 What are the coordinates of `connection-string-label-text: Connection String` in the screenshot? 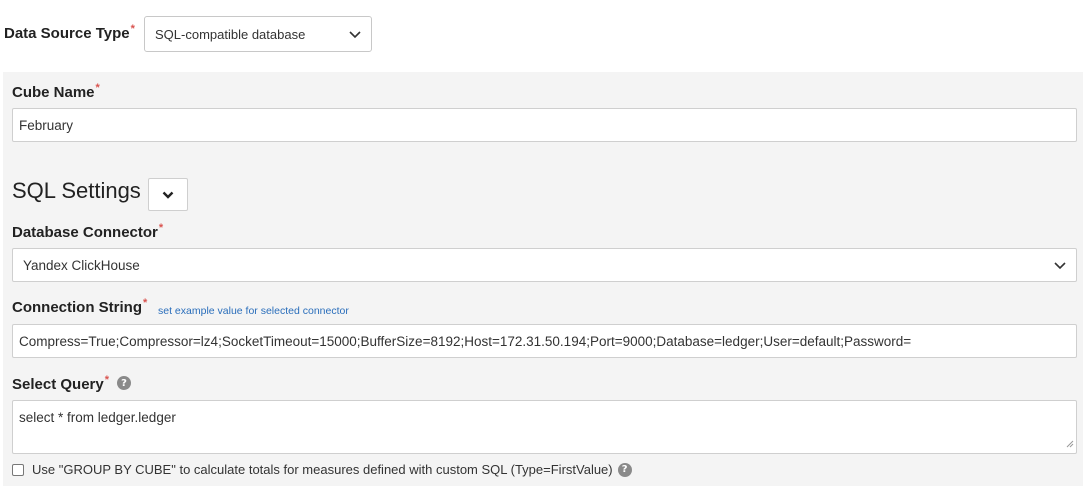 It's located at (77, 307).